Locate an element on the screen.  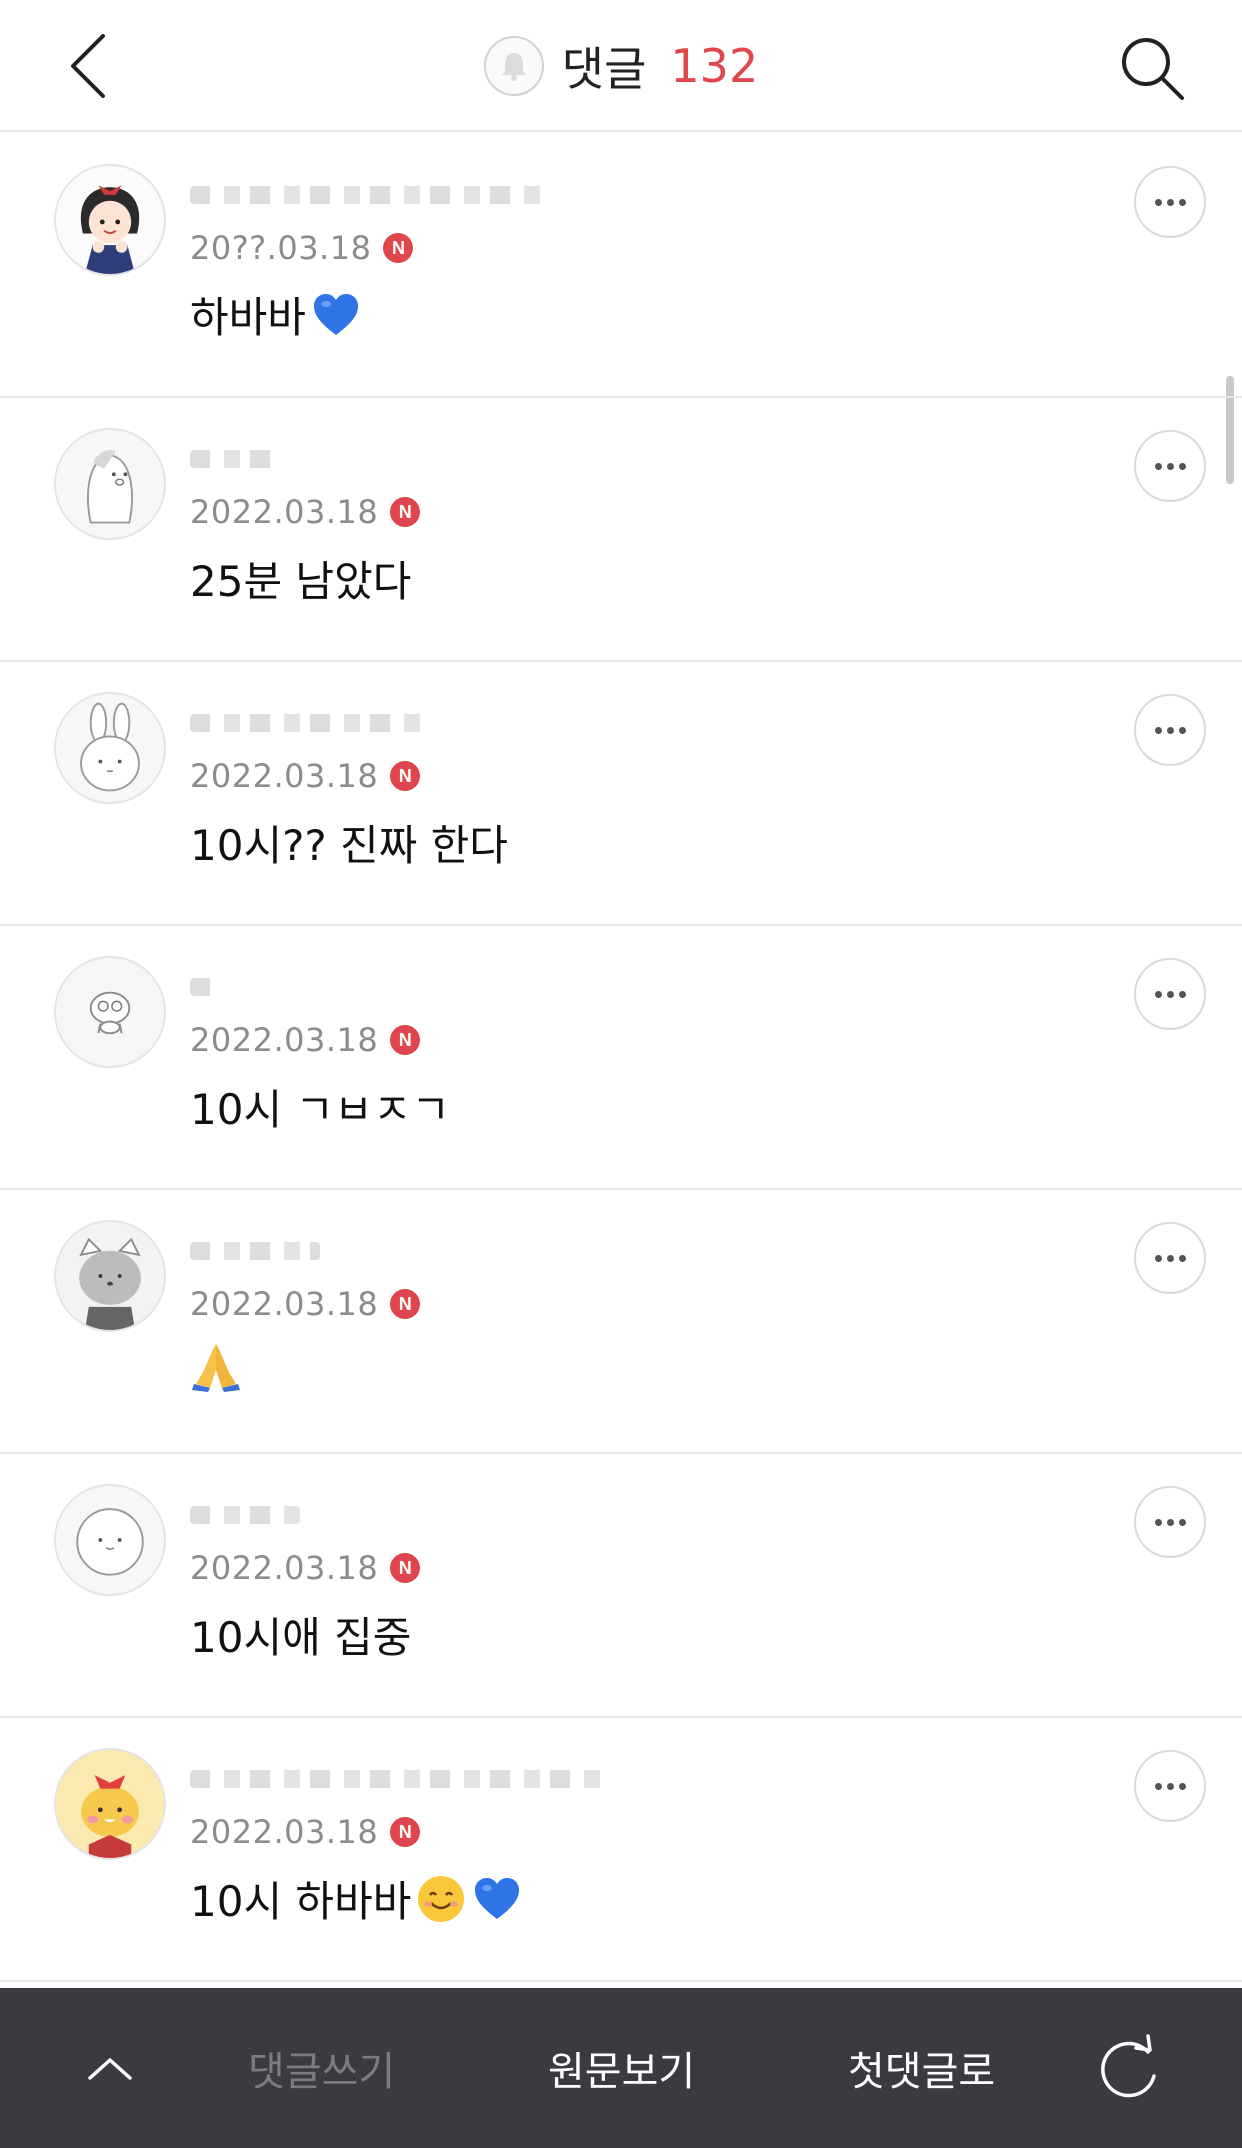
write-comment-button: 댓글쓰기 is located at coordinates (321, 2068).